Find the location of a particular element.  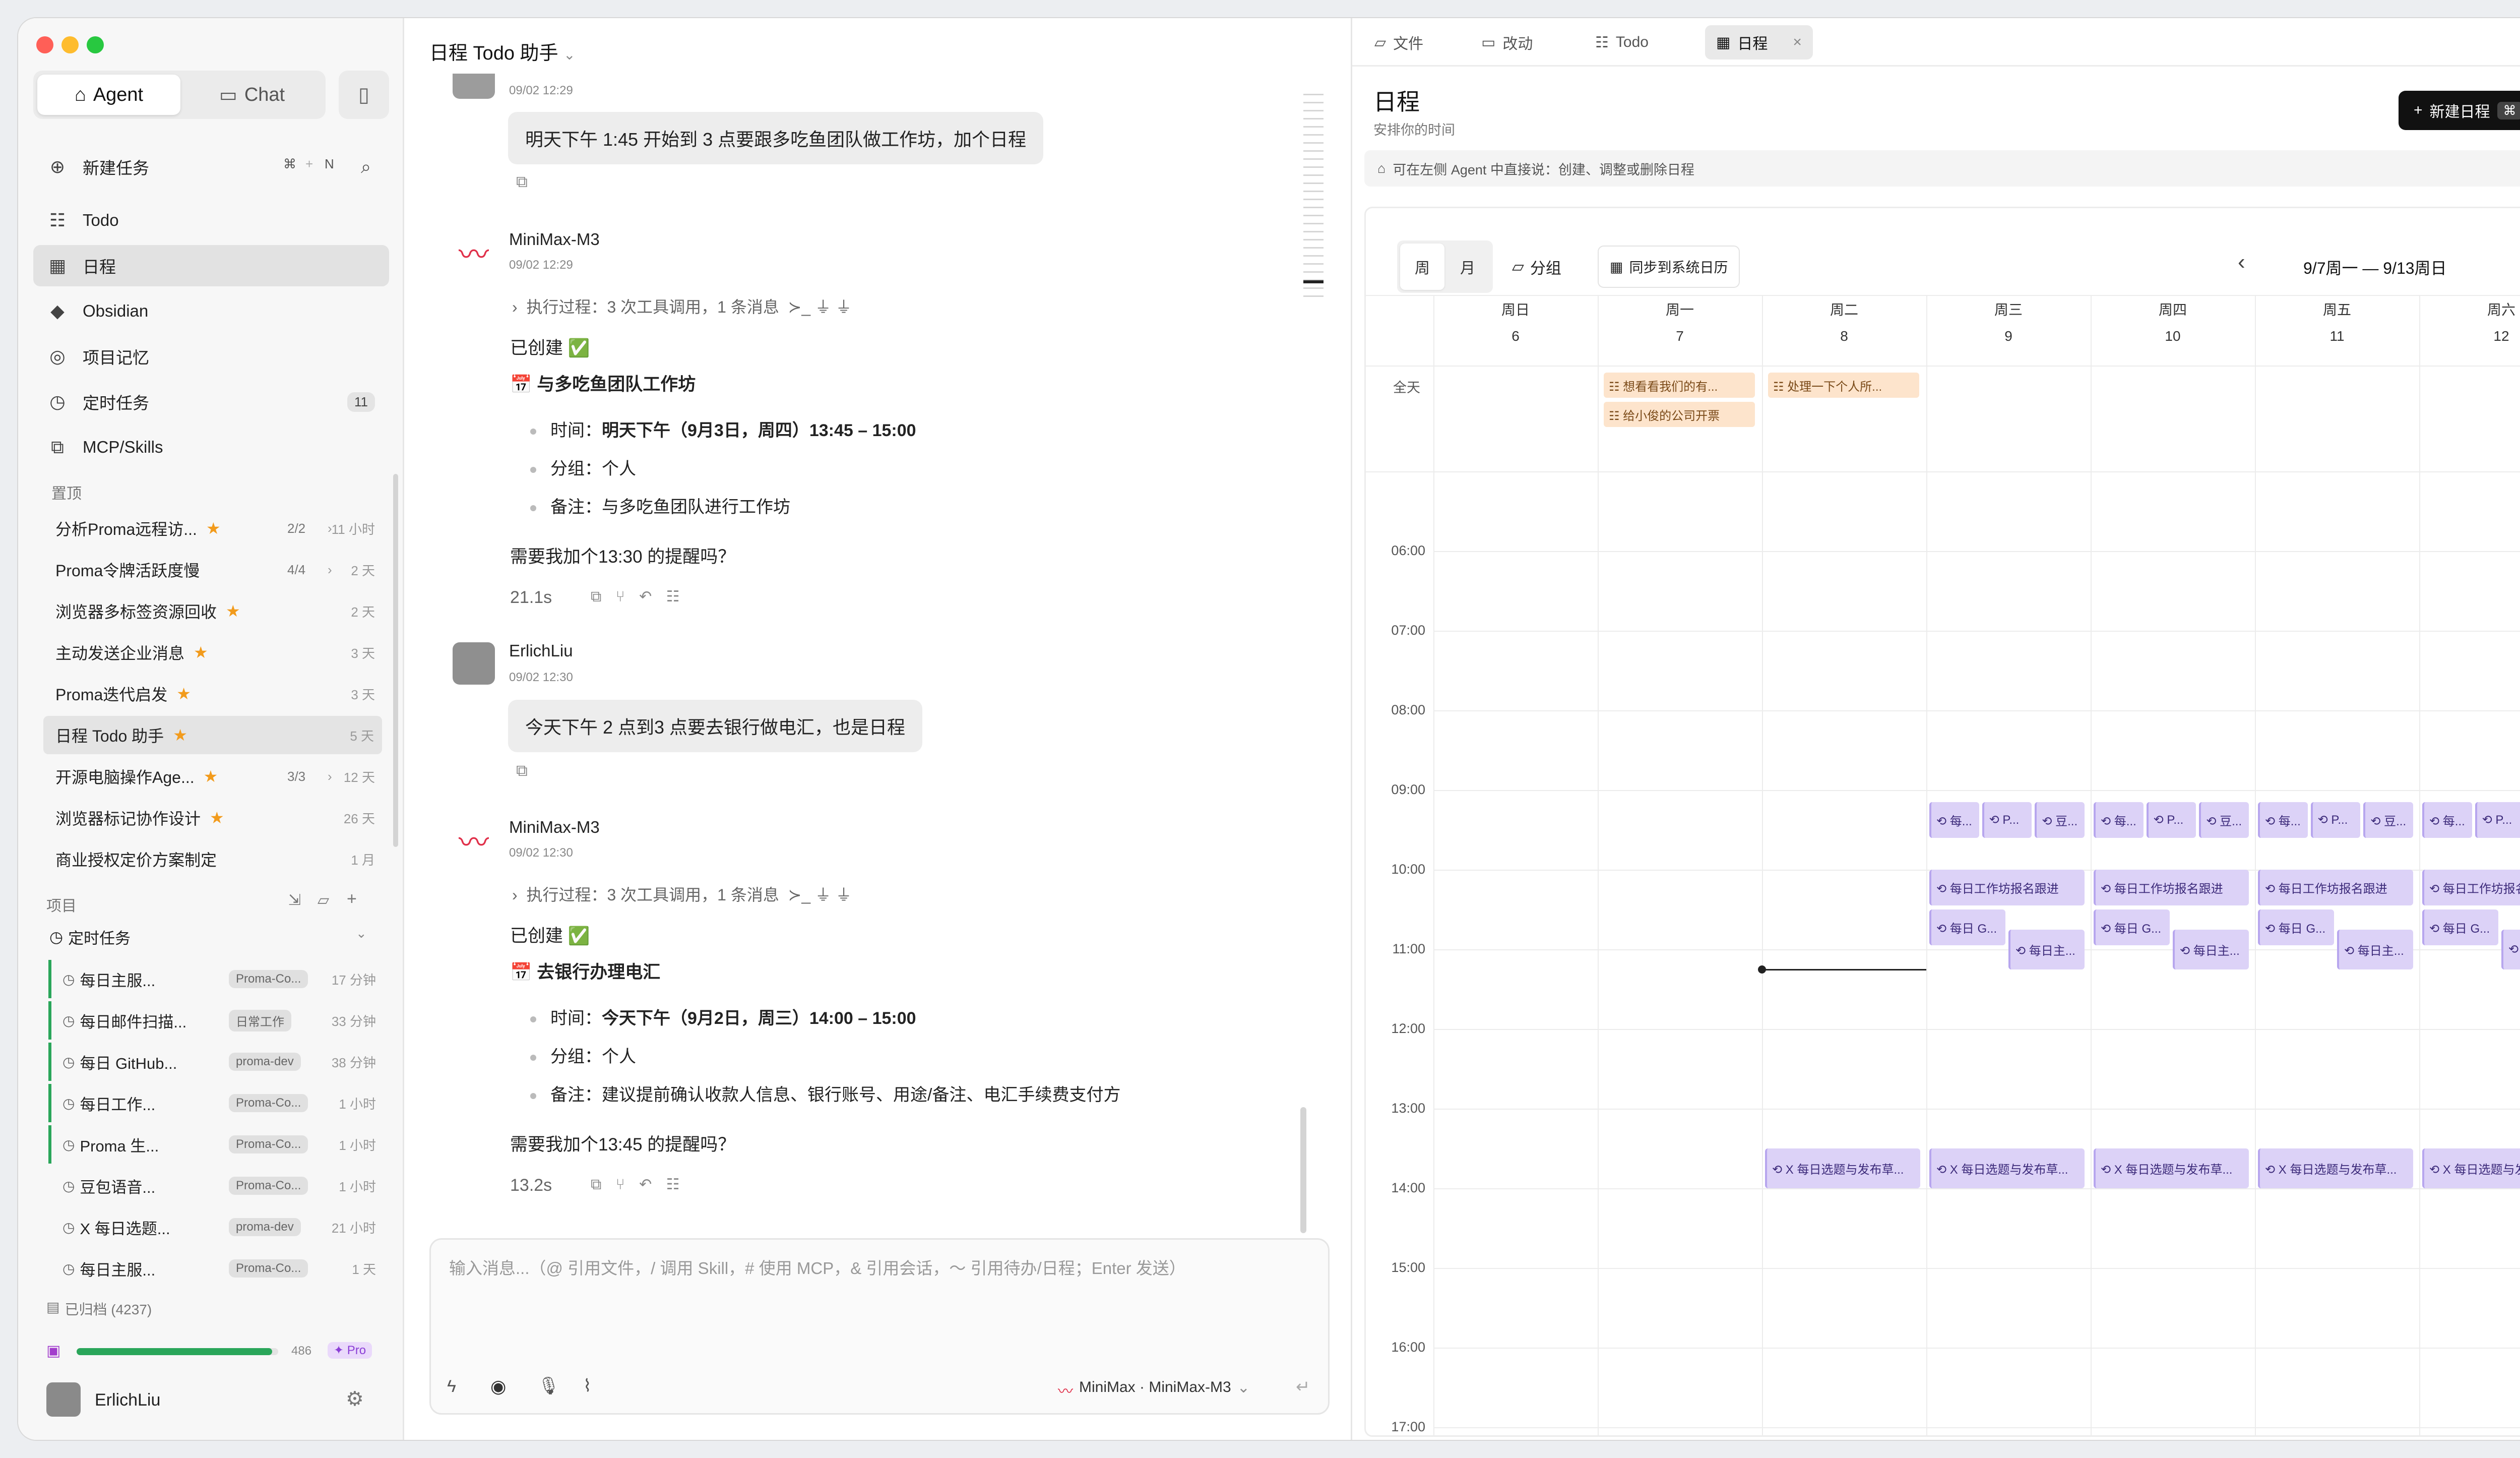

close-icon: × is located at coordinates (1797, 42).